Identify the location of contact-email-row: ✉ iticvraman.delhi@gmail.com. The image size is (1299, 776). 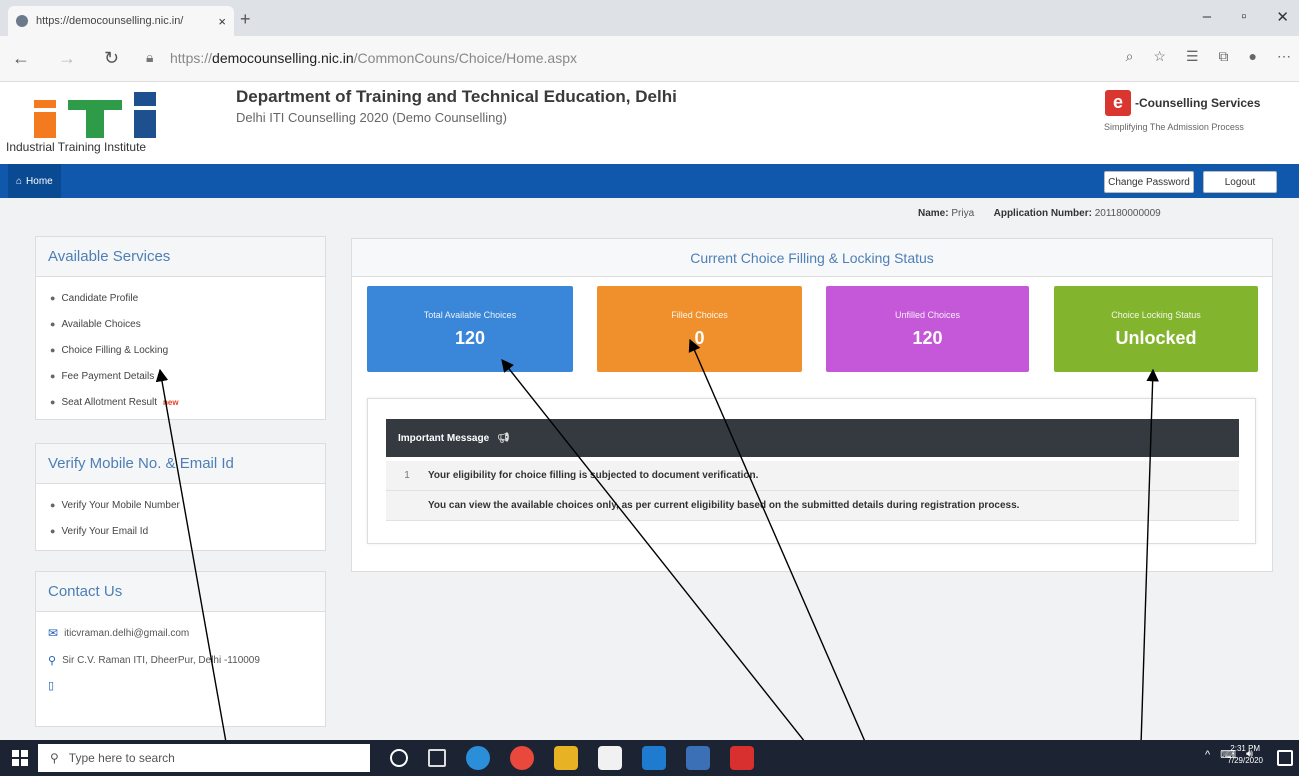
(180, 633).